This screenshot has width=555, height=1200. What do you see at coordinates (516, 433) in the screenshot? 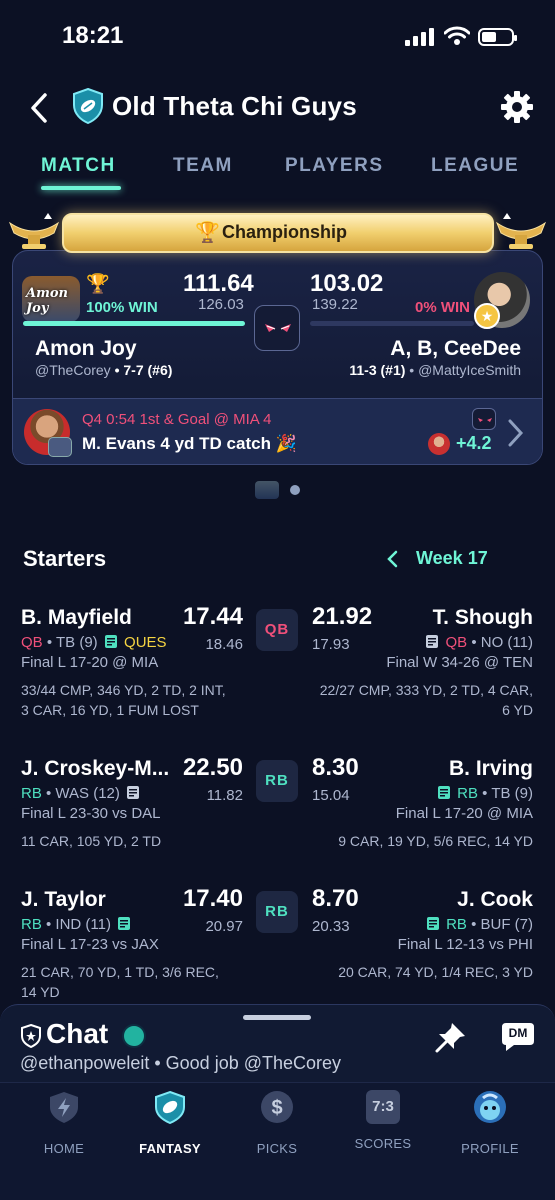
I see `chevron-right-icon` at bounding box center [516, 433].